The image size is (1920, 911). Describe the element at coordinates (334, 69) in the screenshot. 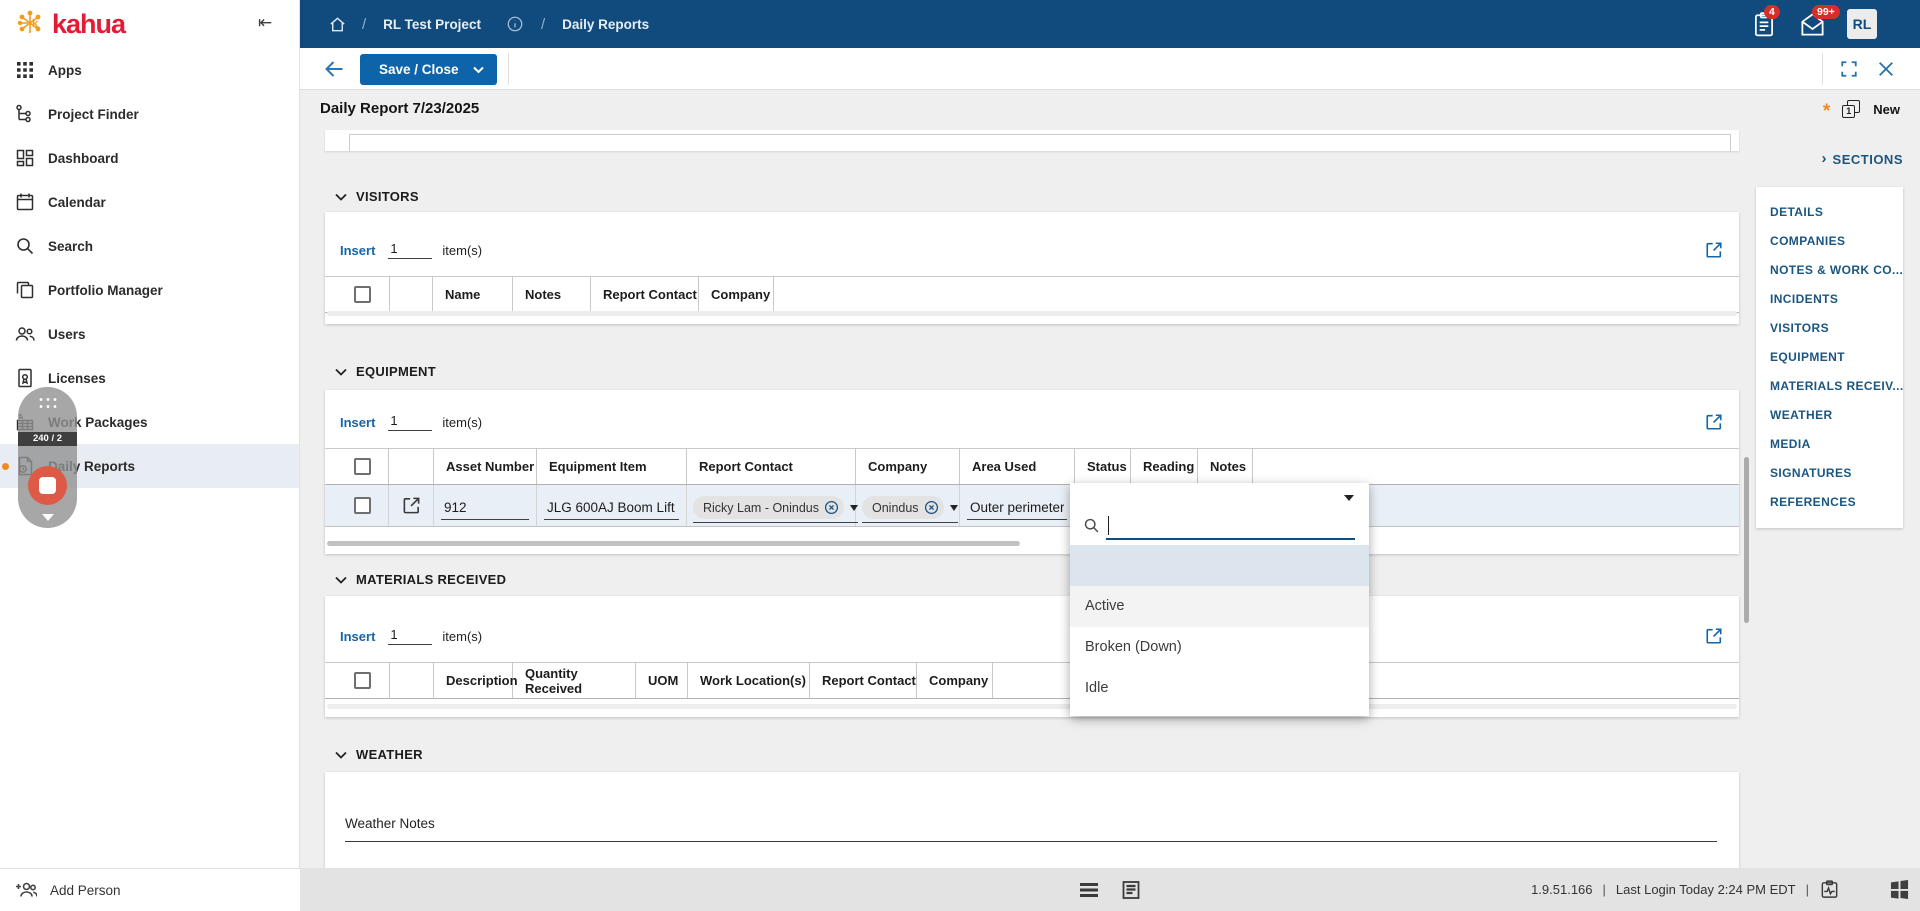

I see `back-arrow-button` at that location.